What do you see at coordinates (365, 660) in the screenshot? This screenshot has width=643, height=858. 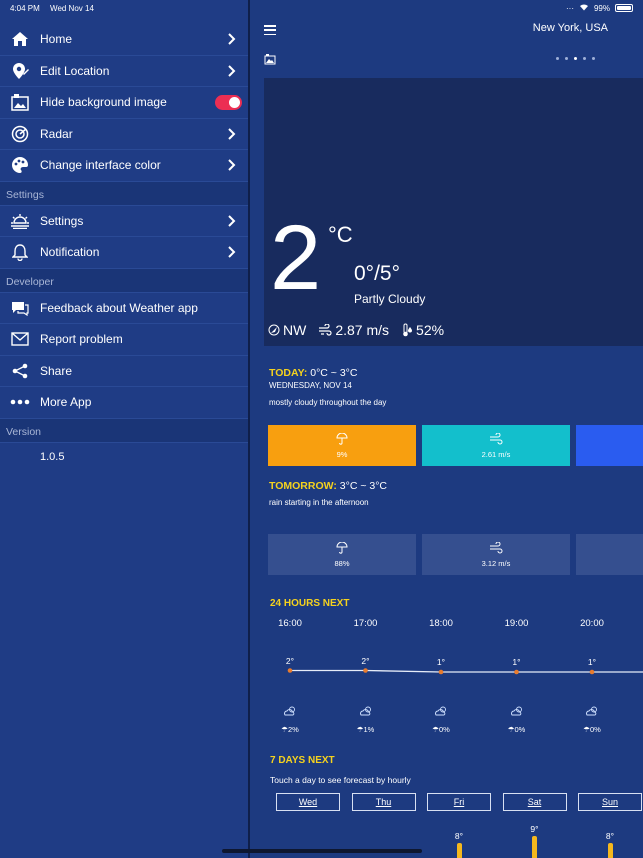 I see `hour-temp: 2°` at bounding box center [365, 660].